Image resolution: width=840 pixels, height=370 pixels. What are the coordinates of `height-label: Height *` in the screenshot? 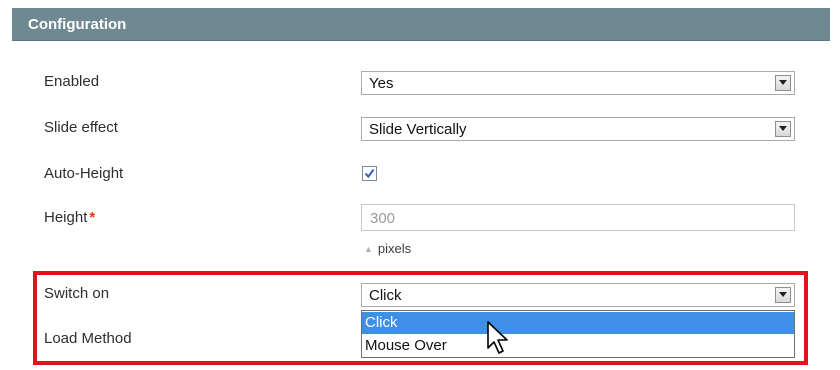 It's located at (69, 217).